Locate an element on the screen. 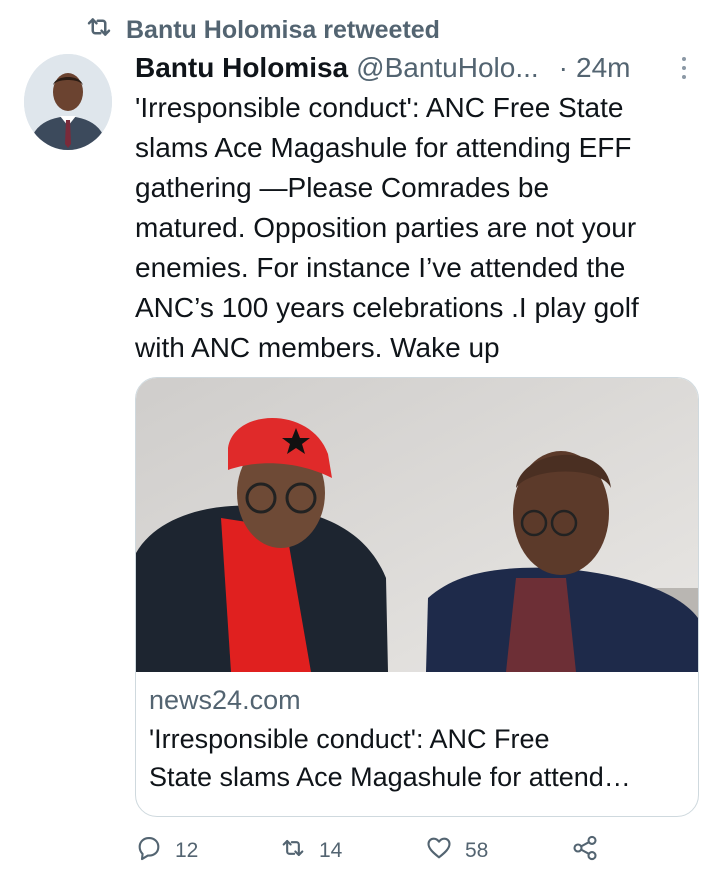 This screenshot has height=876, width=720. share-icon is located at coordinates (585, 851).